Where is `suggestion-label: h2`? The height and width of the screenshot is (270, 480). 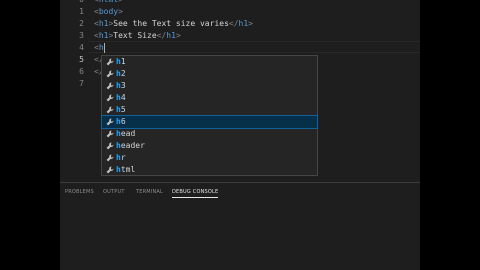 suggestion-label: h2 is located at coordinates (121, 73).